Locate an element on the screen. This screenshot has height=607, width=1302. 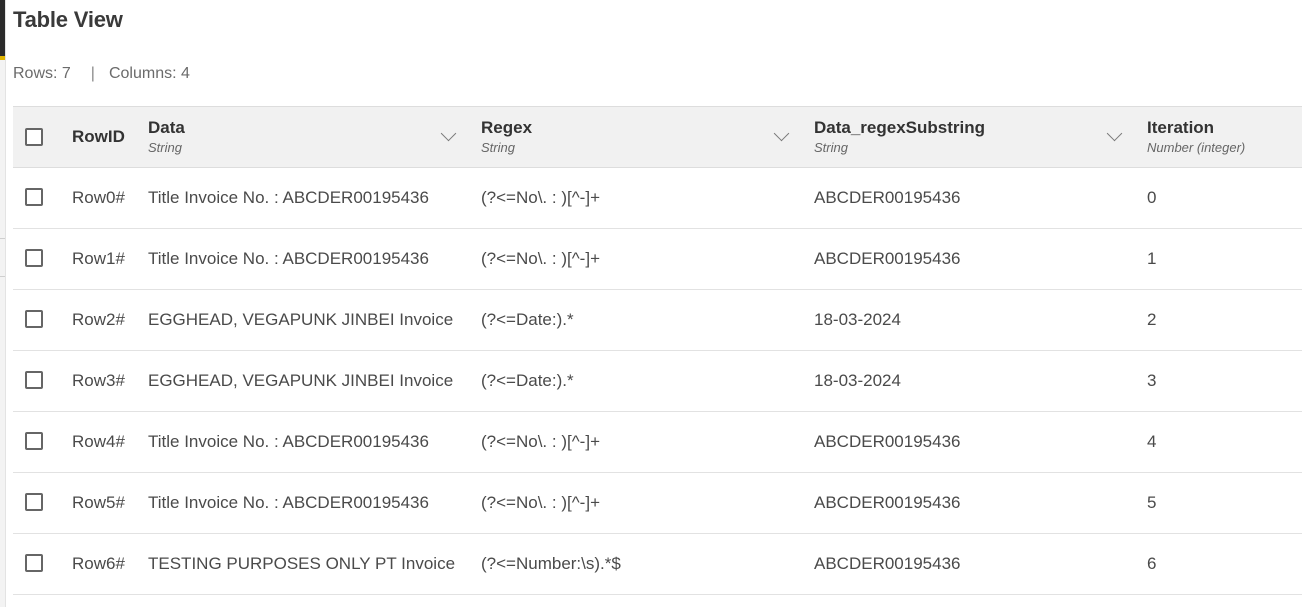
background-window-edge is located at coordinates (3, 303).